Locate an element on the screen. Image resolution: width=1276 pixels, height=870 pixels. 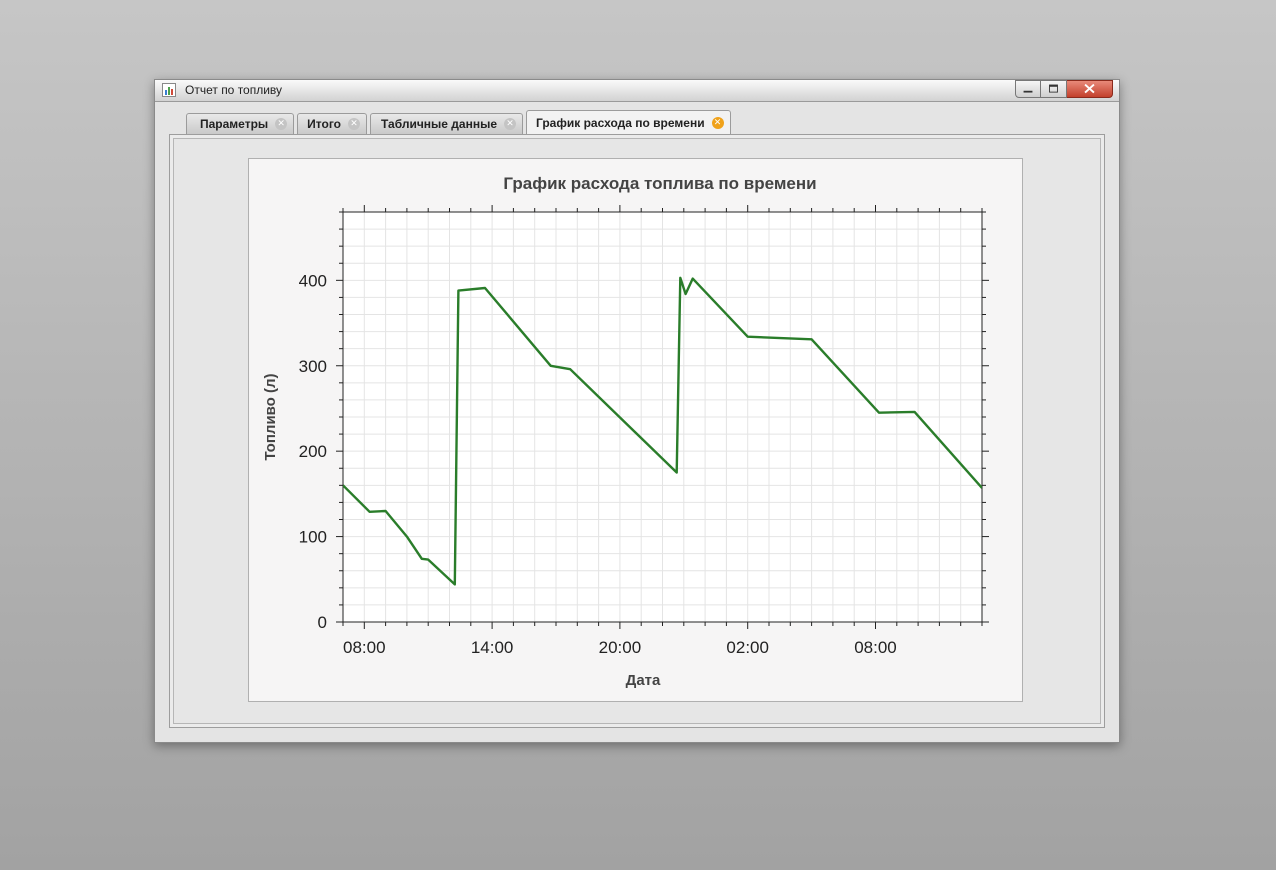
window-controls is located at coordinates (1064, 89).